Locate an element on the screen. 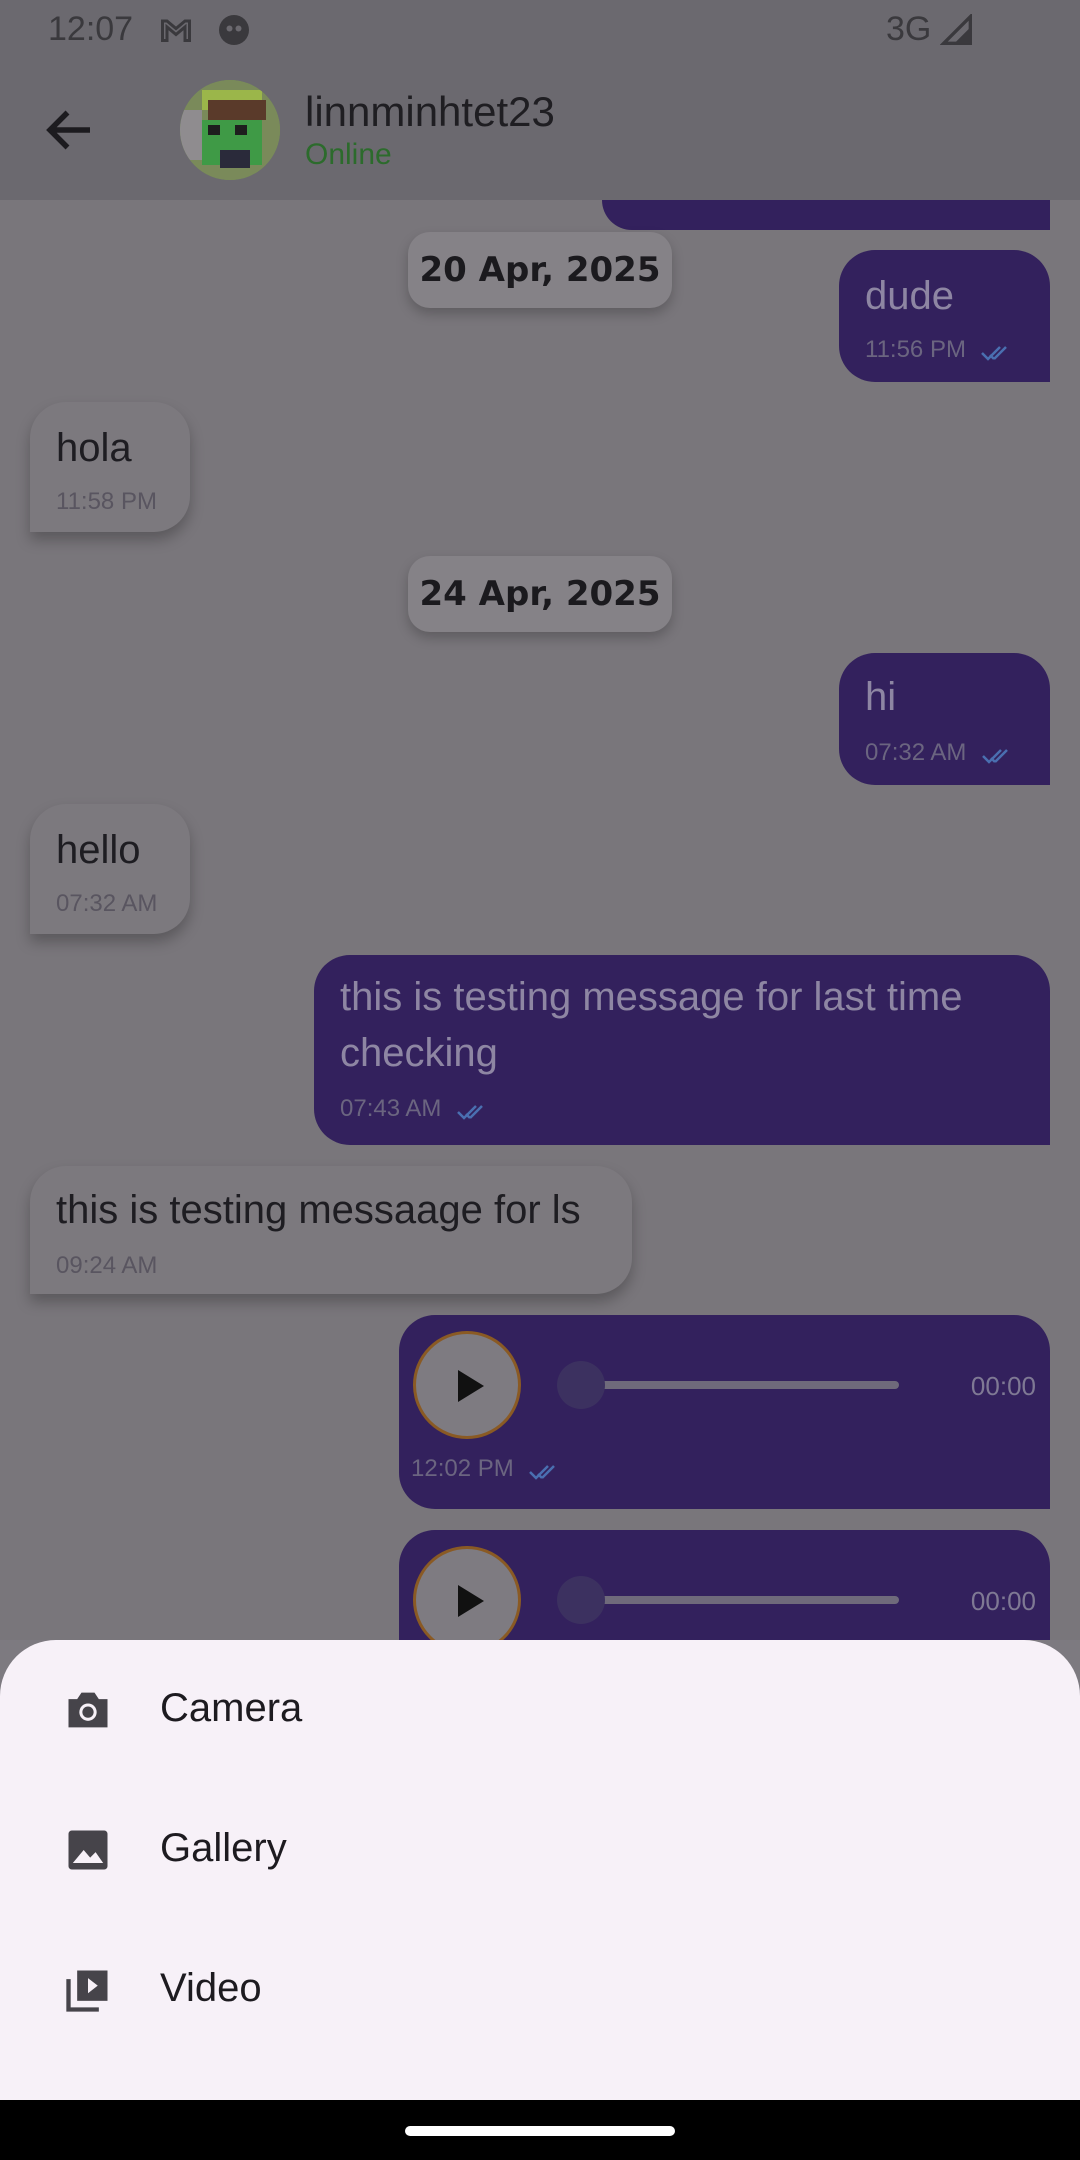  message-bubble-incoming: this is testing messaage for ls 09:24 AM is located at coordinates (331, 1230).